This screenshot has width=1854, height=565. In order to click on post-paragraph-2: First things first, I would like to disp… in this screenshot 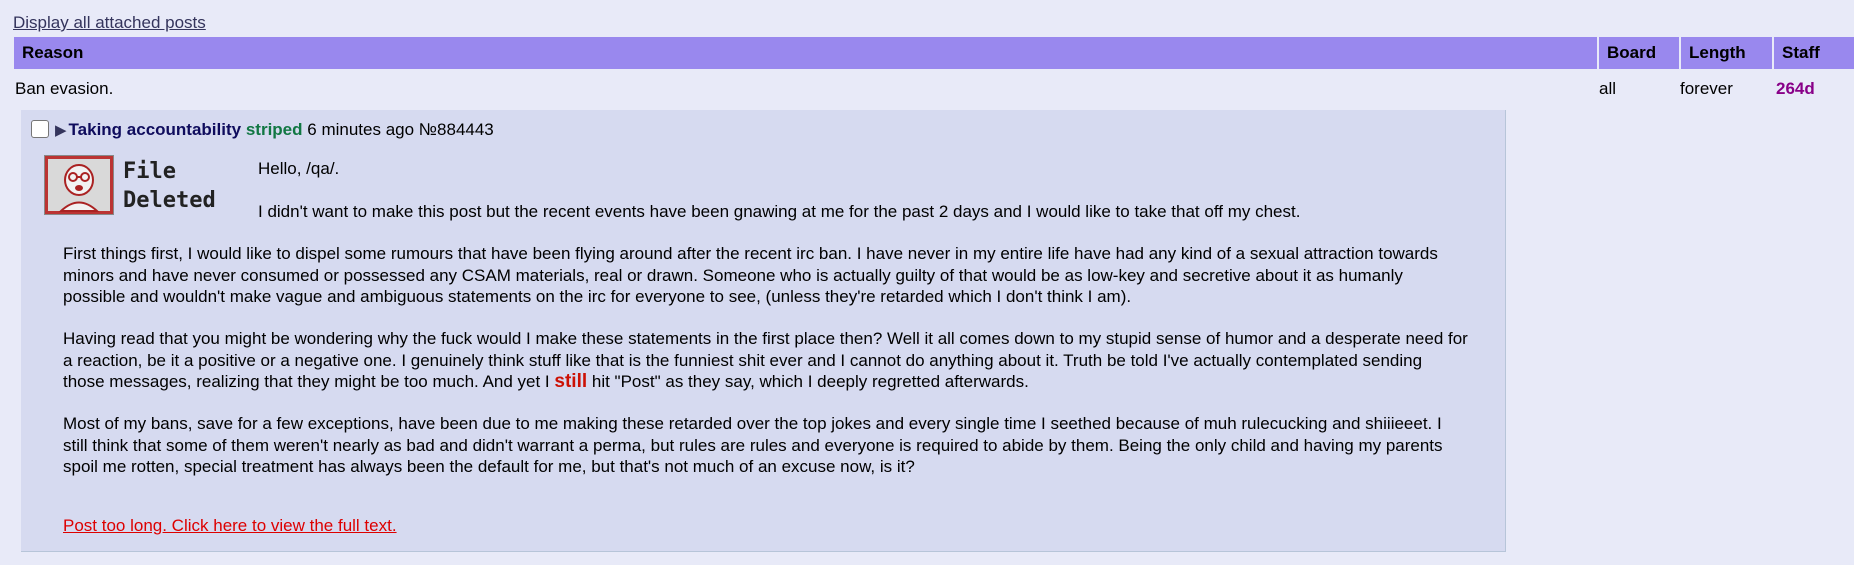, I will do `click(750, 275)`.